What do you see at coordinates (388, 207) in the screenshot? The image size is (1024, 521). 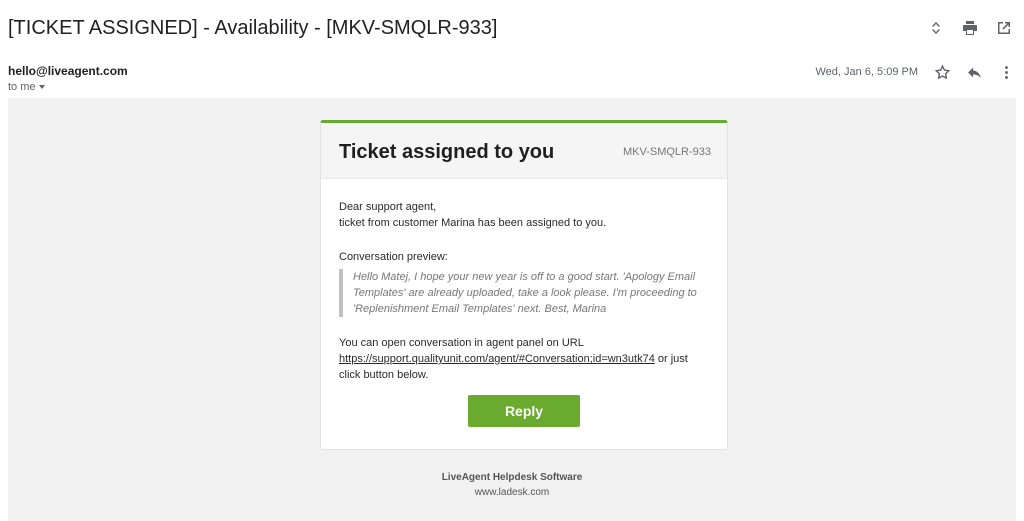 I see `greeting: Dear support agent,` at bounding box center [388, 207].